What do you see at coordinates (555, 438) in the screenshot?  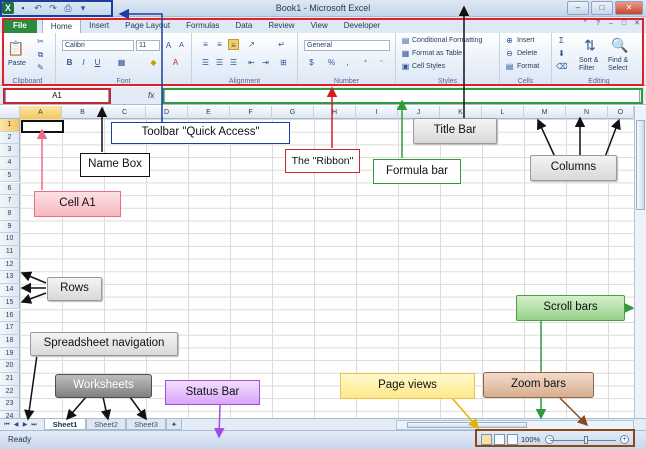 I see `status-highlight-frame` at bounding box center [555, 438].